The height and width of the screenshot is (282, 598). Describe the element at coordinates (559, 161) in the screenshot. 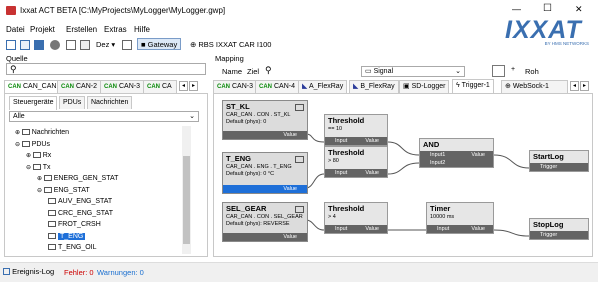

I see `startlog-node: StartLog Trigger` at that location.